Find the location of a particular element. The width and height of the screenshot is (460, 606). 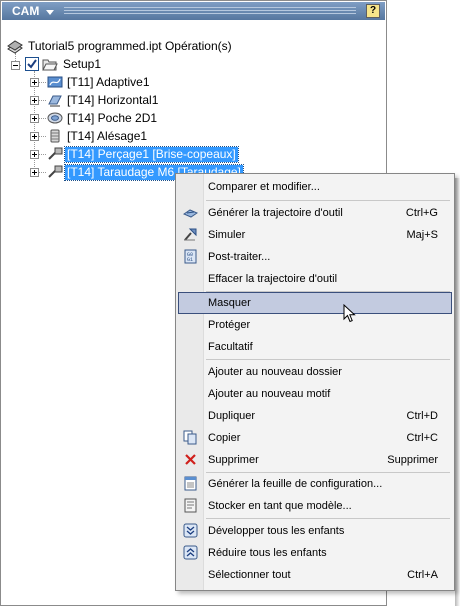

panel-header: CAM ? is located at coordinates (193, 11).